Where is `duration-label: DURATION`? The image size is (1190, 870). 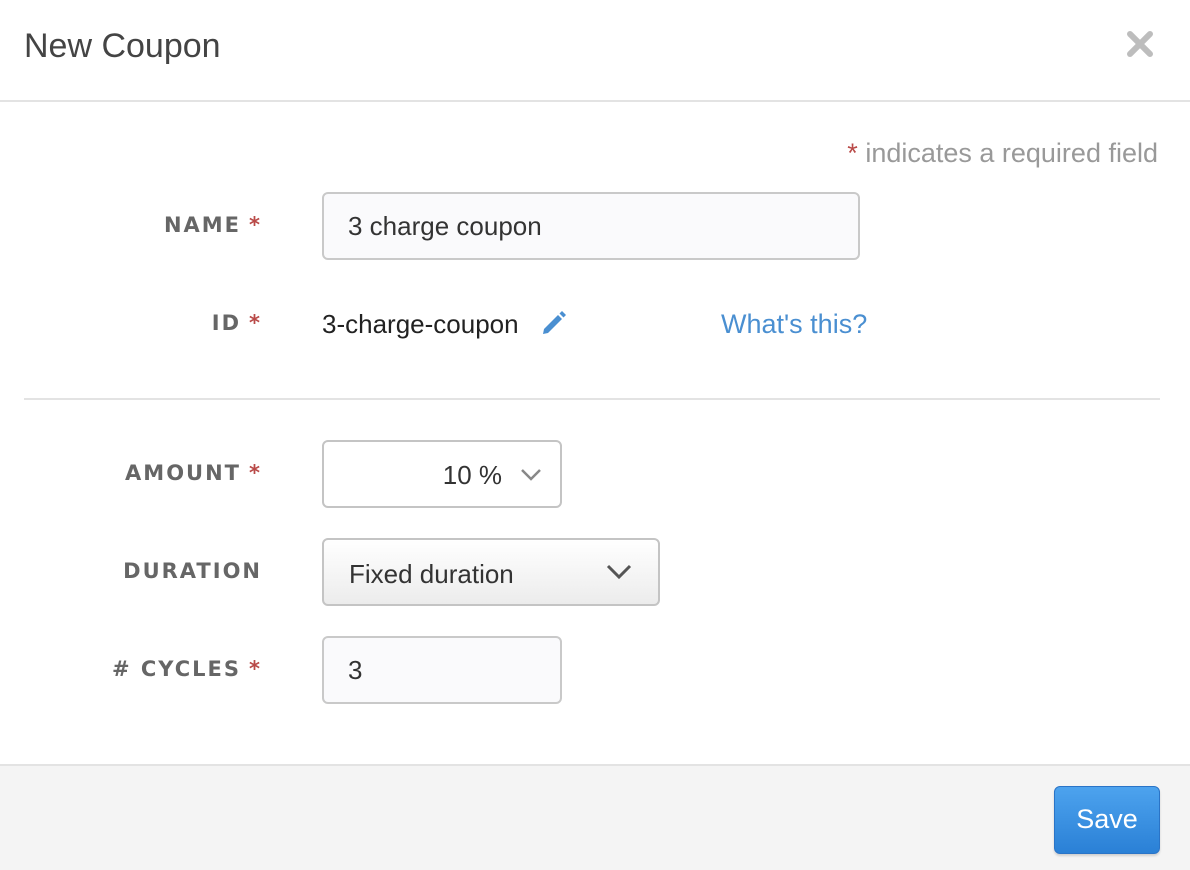 duration-label: DURATION is located at coordinates (192, 571).